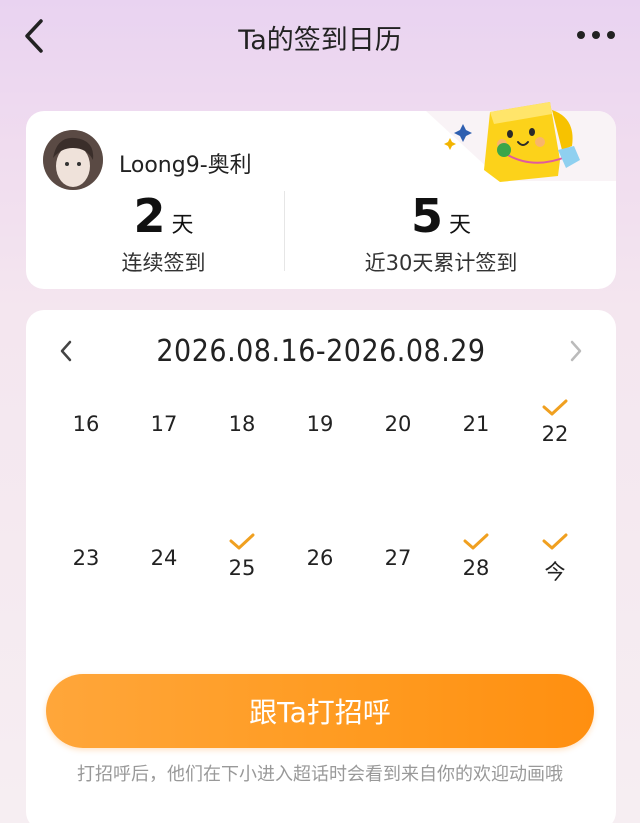  Describe the element at coordinates (458, 137) in the screenshot. I see `sparkle-icon` at that location.